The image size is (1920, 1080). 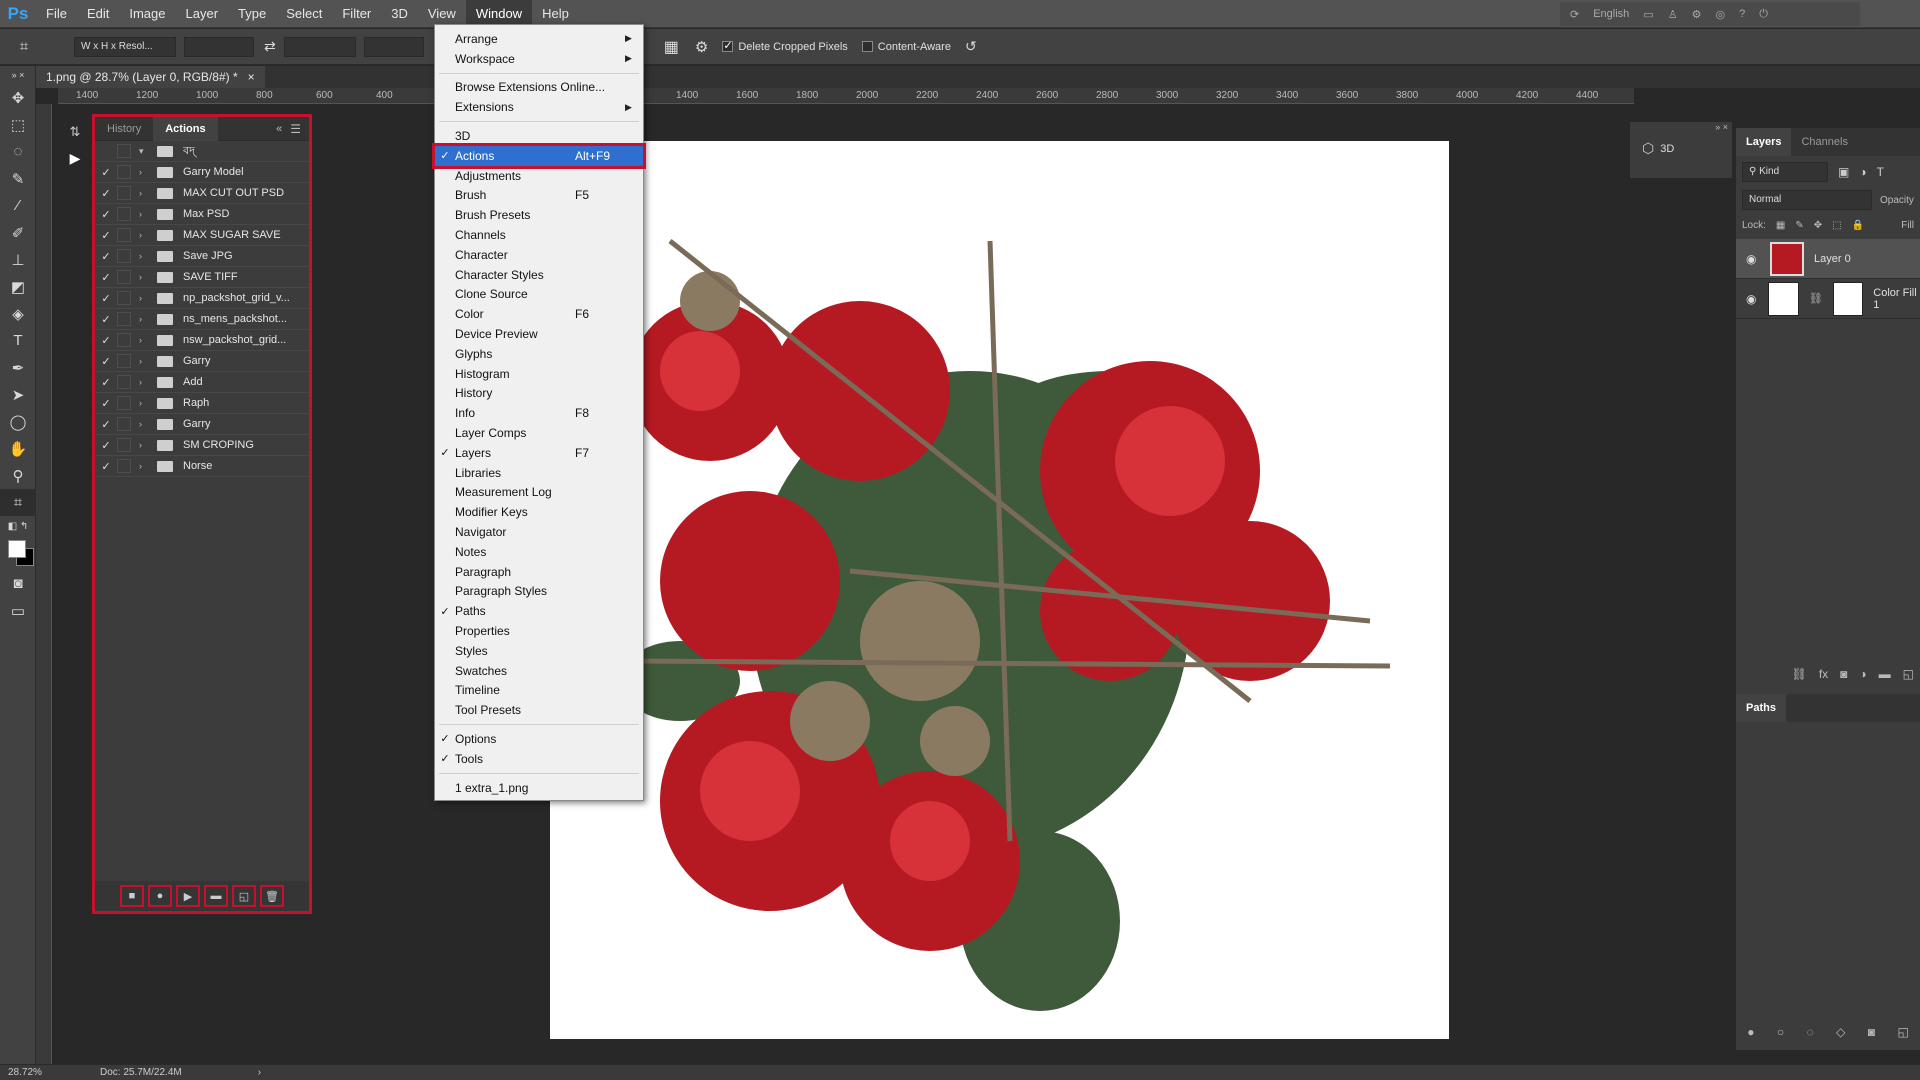 I want to click on new-layer-icon: ◱, so click(x=1908, y=674).